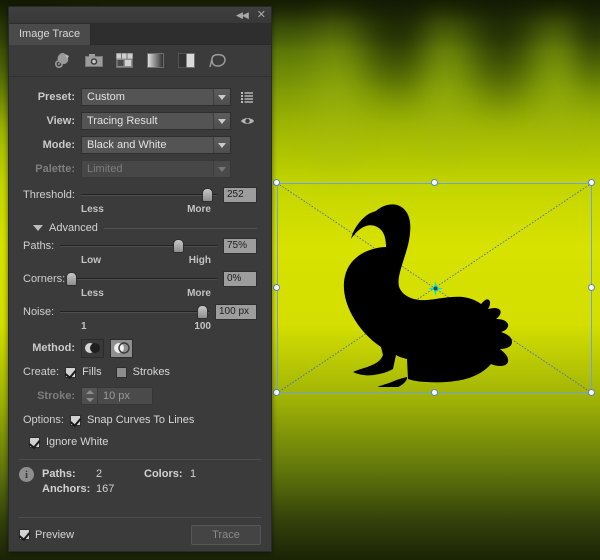 This screenshot has width=600, height=560. Describe the element at coordinates (187, 60) in the screenshot. I see `black-and-white-icon` at that location.